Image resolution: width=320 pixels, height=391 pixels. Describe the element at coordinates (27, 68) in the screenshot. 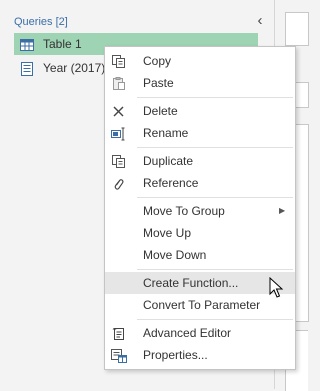

I see `parameter-list-icon` at that location.